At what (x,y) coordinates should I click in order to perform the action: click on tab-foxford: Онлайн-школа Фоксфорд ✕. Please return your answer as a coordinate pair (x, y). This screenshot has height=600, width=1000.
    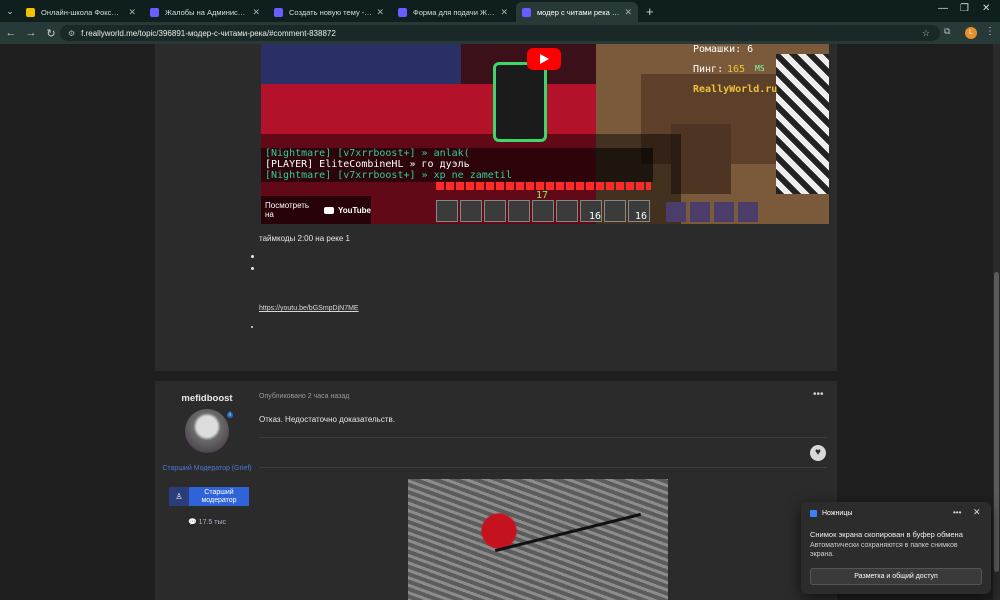
    Looking at the image, I should click on (81, 12).